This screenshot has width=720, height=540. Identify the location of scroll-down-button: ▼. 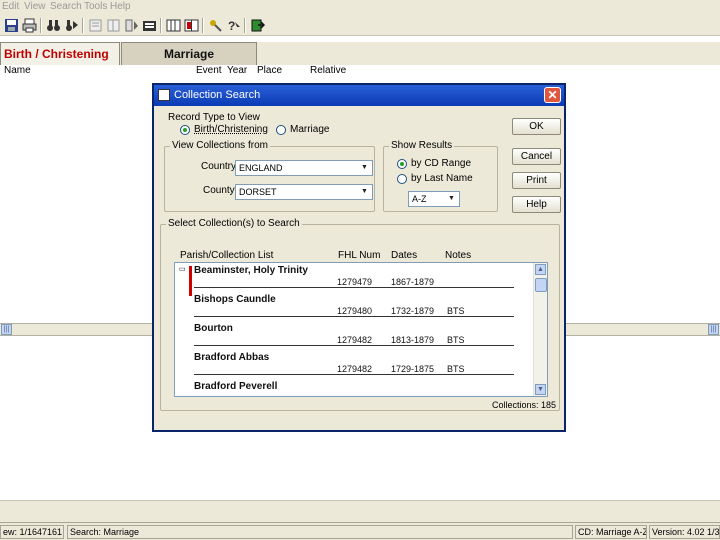
(540, 389).